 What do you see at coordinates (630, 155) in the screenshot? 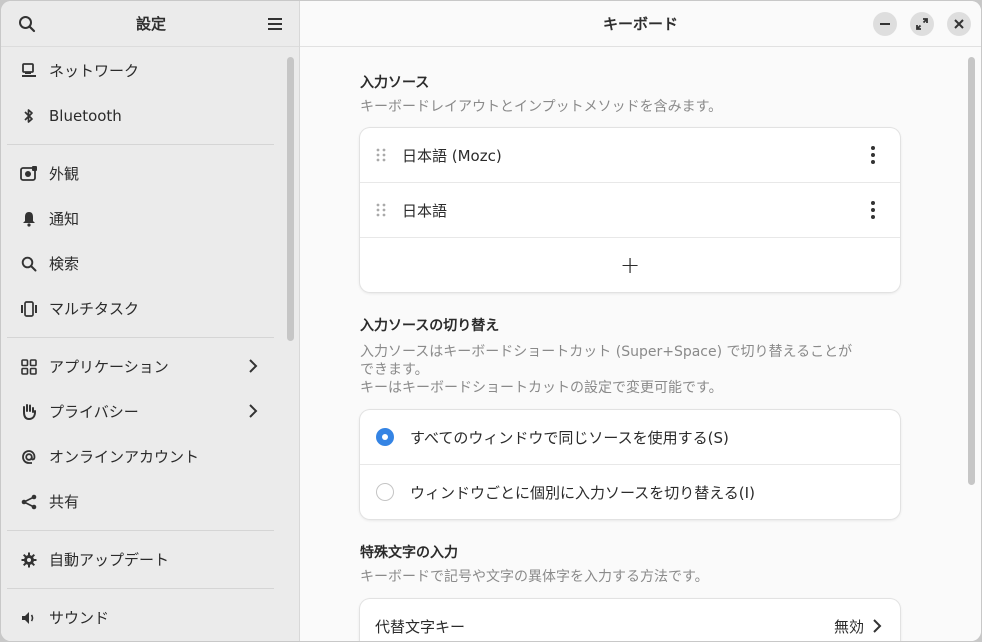
I see `input-source-row: 日本語 (Mozc)` at bounding box center [630, 155].